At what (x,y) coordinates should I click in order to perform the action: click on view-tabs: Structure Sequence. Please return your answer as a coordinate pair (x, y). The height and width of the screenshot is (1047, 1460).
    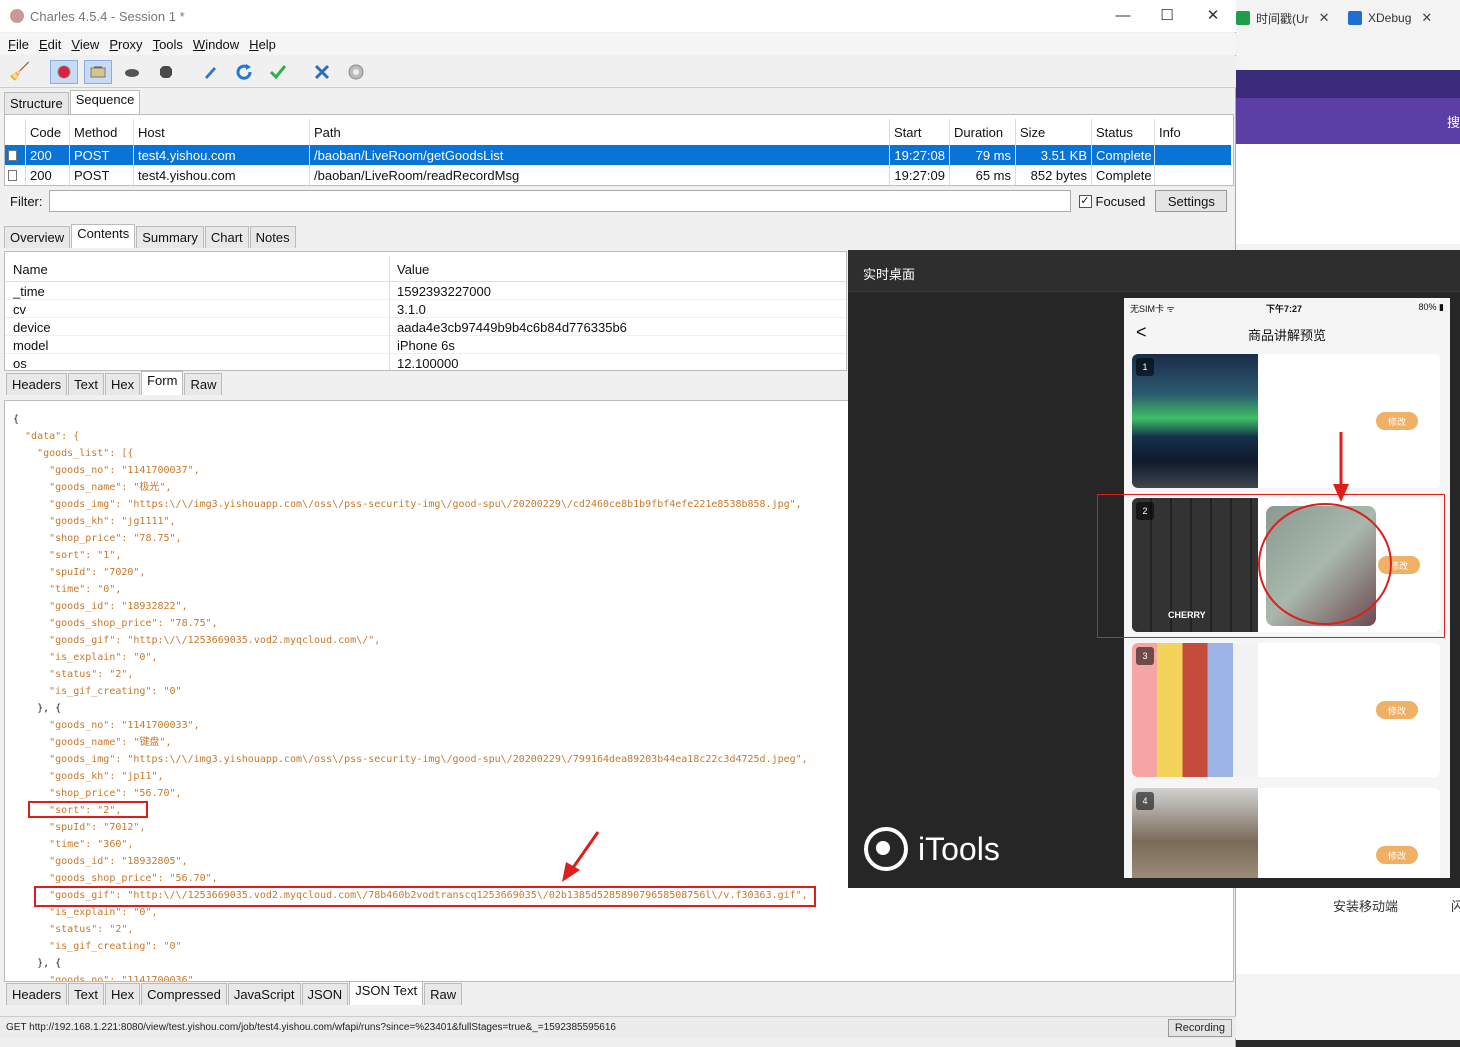
    Looking at the image, I should click on (72, 102).